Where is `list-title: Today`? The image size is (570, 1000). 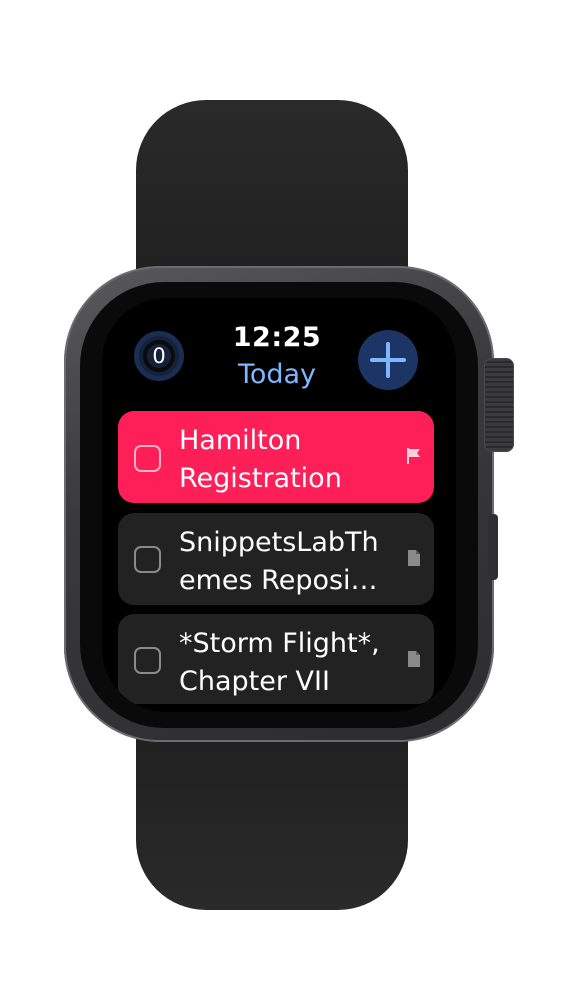
list-title: Today is located at coordinates (277, 374).